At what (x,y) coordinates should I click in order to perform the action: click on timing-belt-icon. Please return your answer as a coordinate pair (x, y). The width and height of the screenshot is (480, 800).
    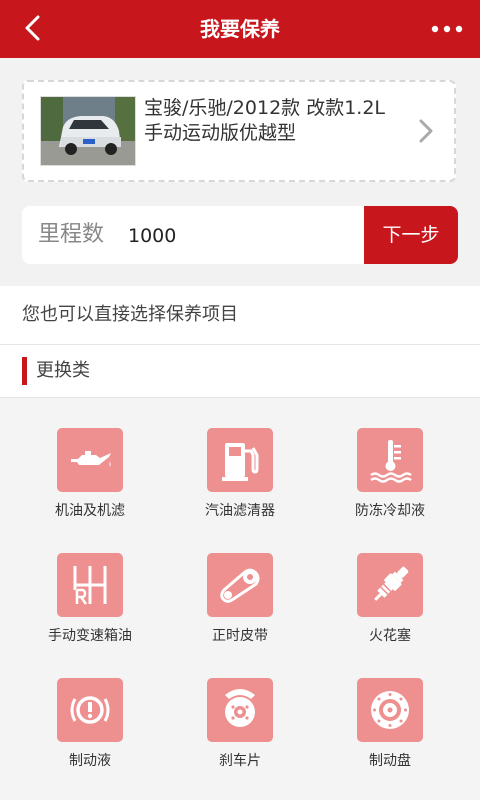
    Looking at the image, I should click on (240, 585).